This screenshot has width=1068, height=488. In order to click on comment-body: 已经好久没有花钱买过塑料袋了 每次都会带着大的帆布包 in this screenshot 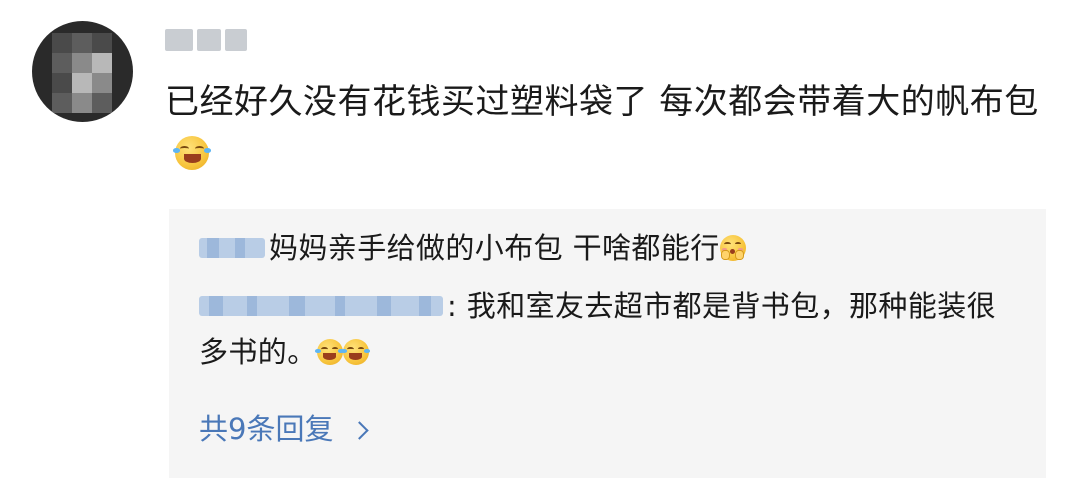, I will do `click(602, 102)`.